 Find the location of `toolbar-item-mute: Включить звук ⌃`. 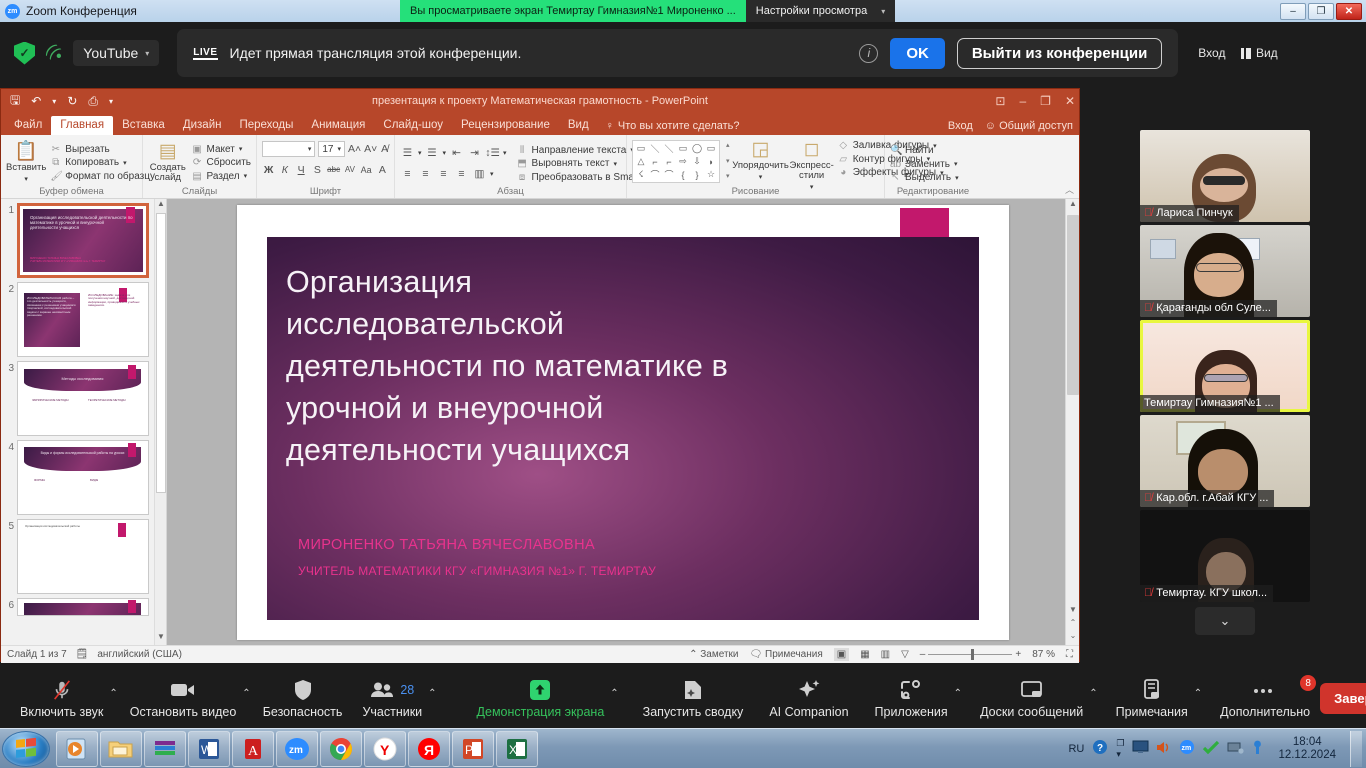

toolbar-item-mute: Включить звук ⌃ is located at coordinates (65, 698).